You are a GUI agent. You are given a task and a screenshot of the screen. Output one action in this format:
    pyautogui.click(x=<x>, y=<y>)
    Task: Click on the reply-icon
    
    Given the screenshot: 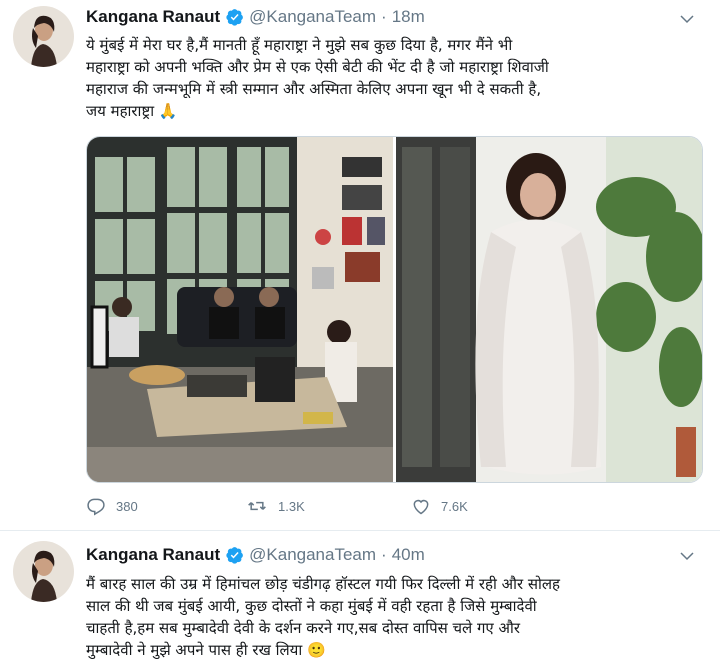 What is the action you would take?
    pyautogui.click(x=96, y=507)
    